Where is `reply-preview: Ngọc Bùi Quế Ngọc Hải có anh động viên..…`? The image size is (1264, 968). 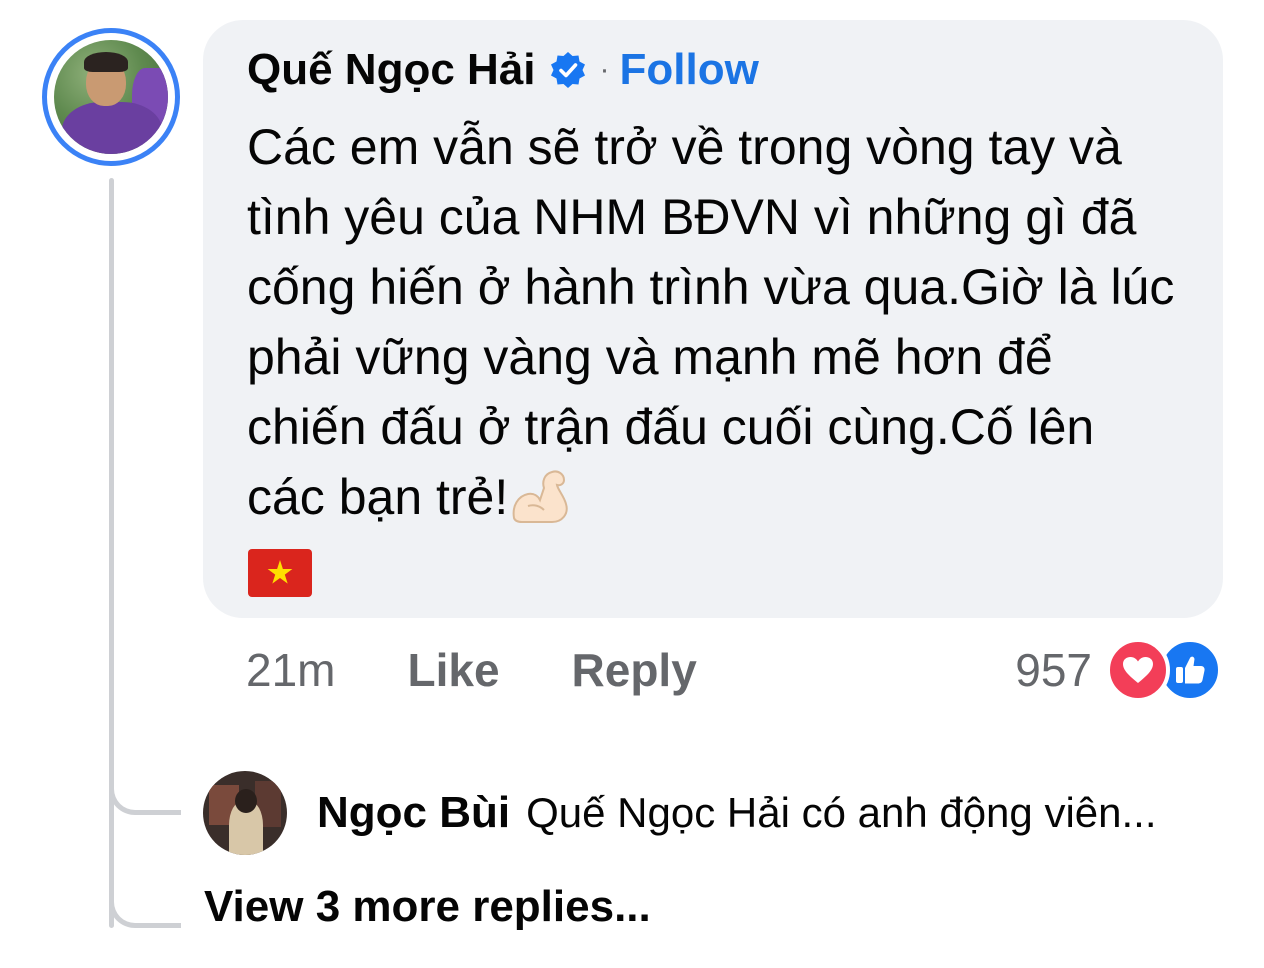
reply-preview: Ngọc Bùi Quế Ngọc Hải có anh động viên..… is located at coordinates (680, 813).